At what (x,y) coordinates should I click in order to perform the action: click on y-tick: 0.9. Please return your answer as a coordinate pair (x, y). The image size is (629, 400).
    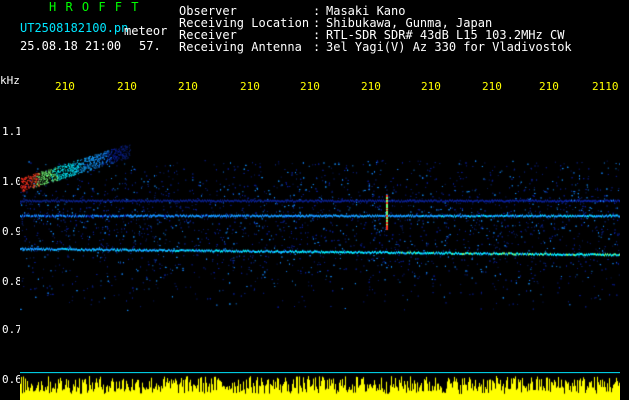
    Looking at the image, I should click on (12, 231).